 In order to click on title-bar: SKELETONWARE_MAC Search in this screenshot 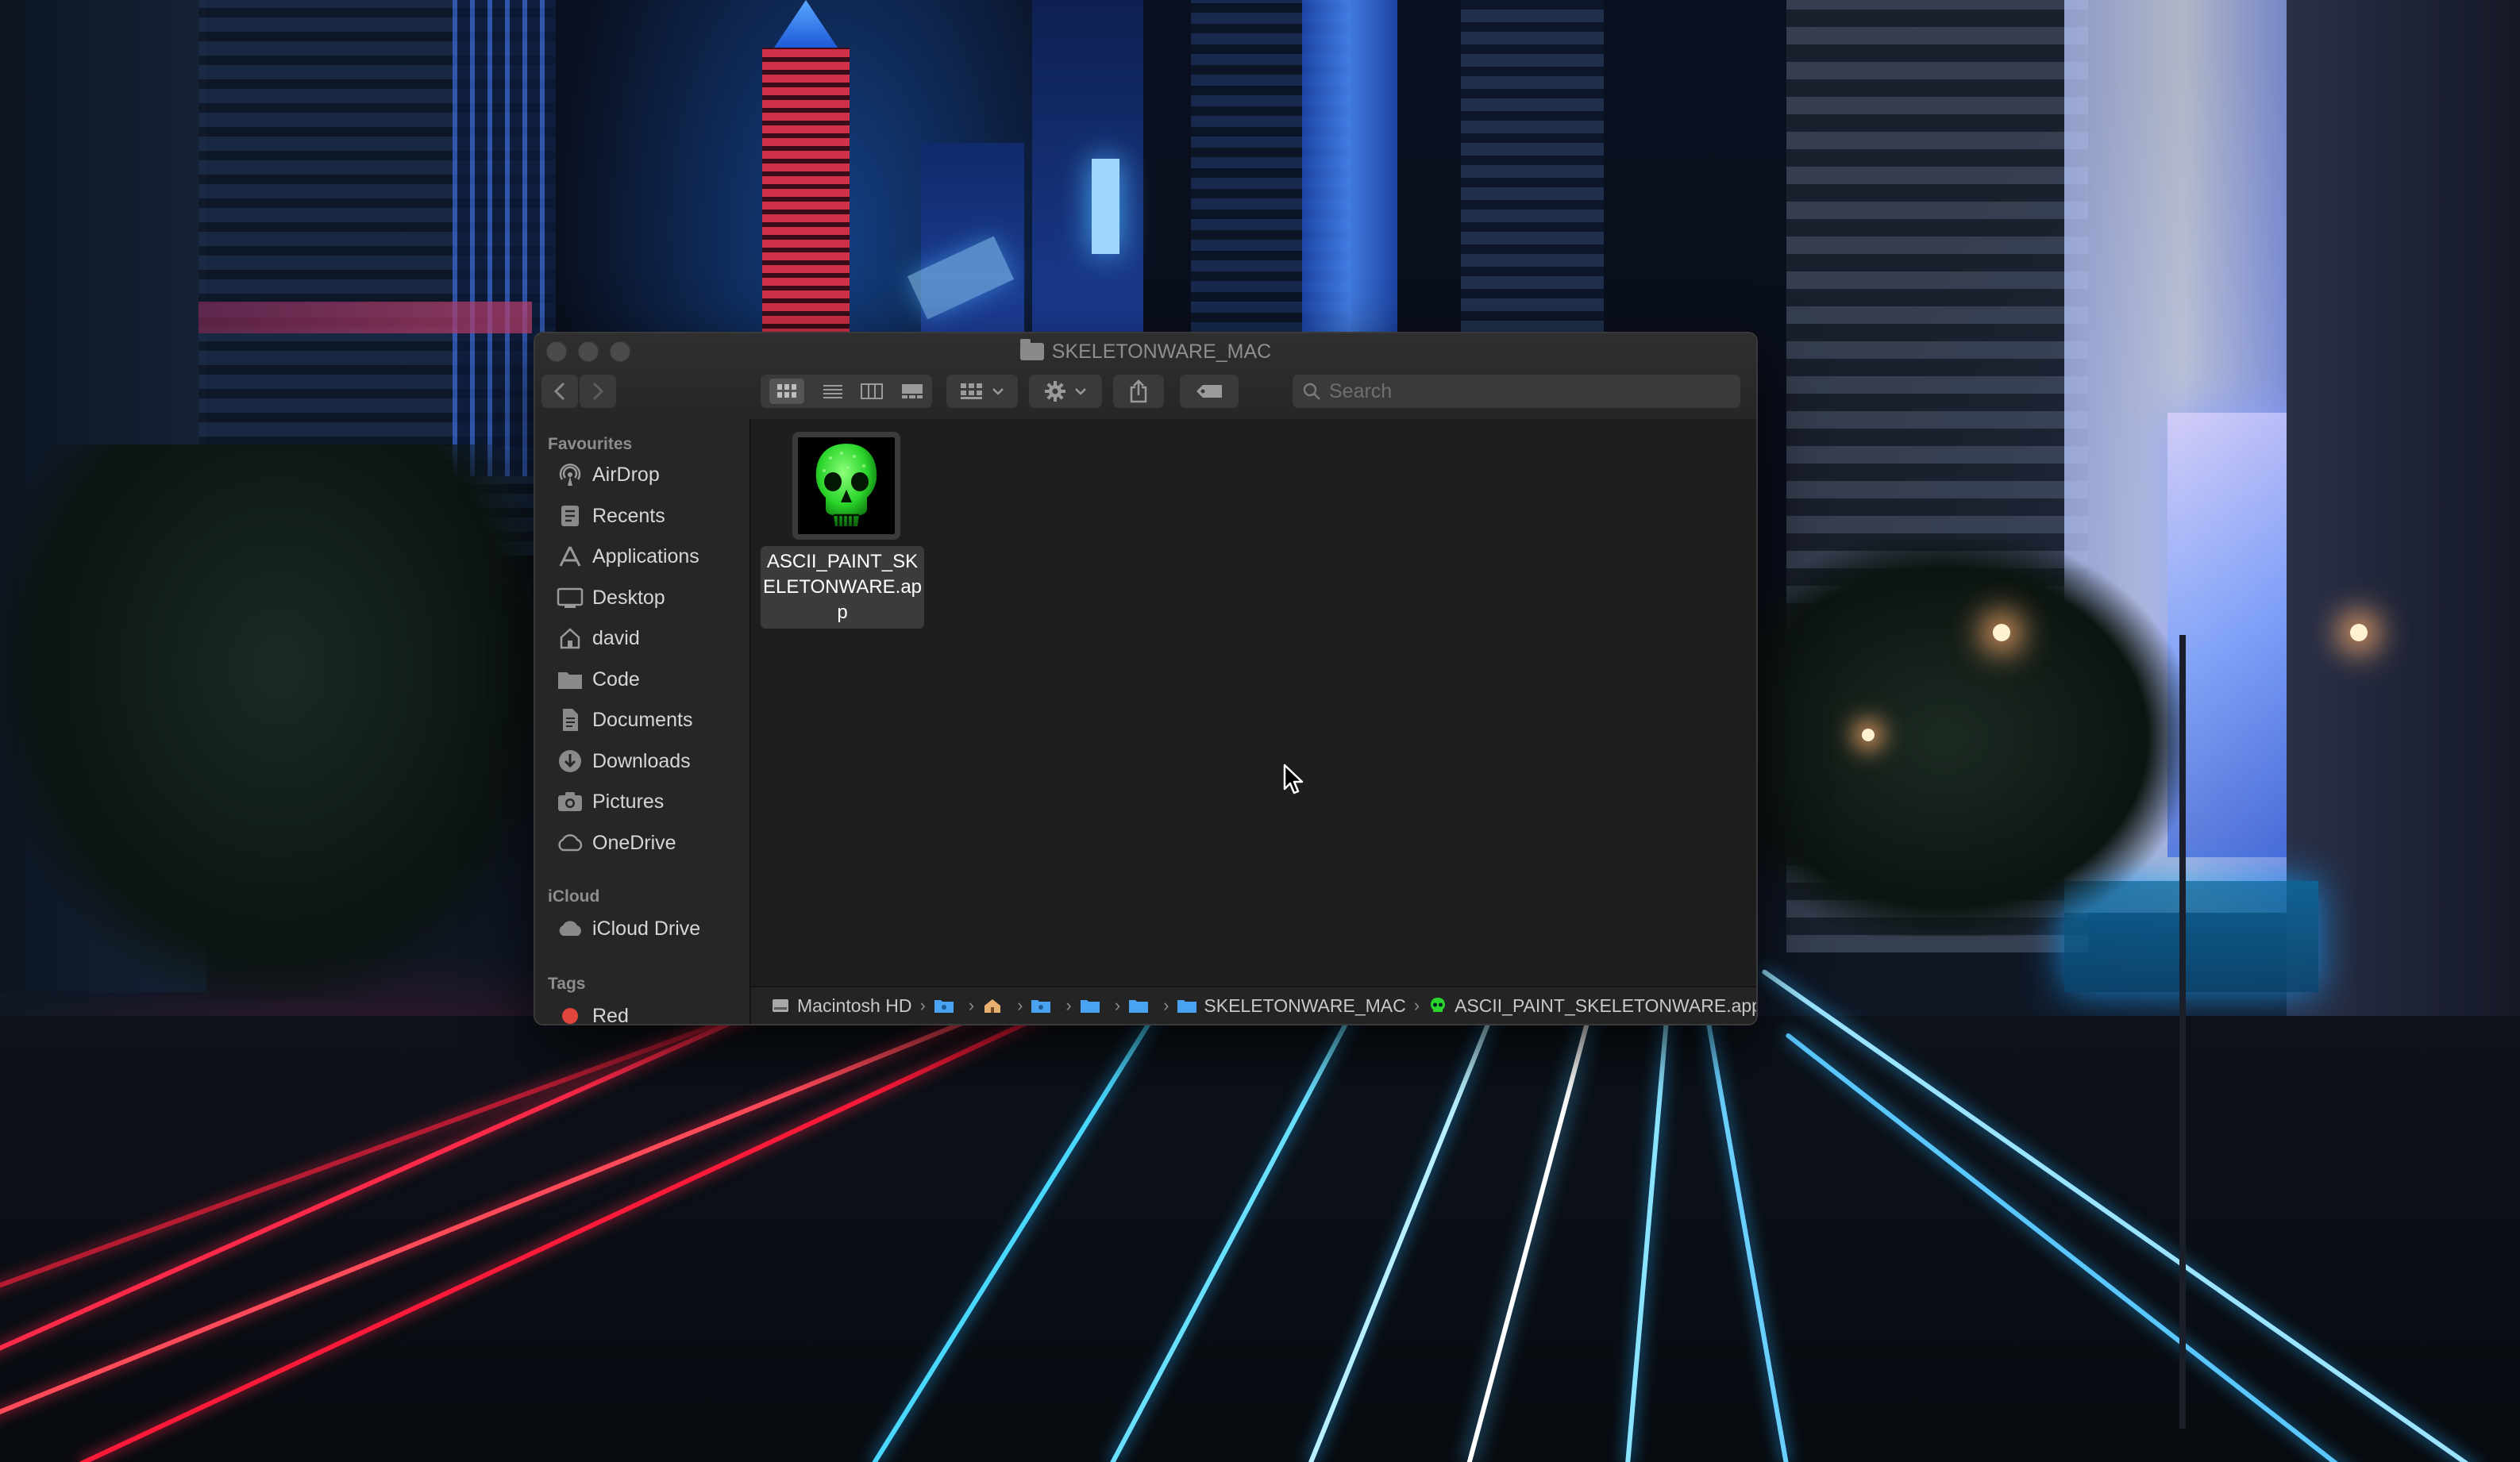, I will do `click(1145, 377)`.